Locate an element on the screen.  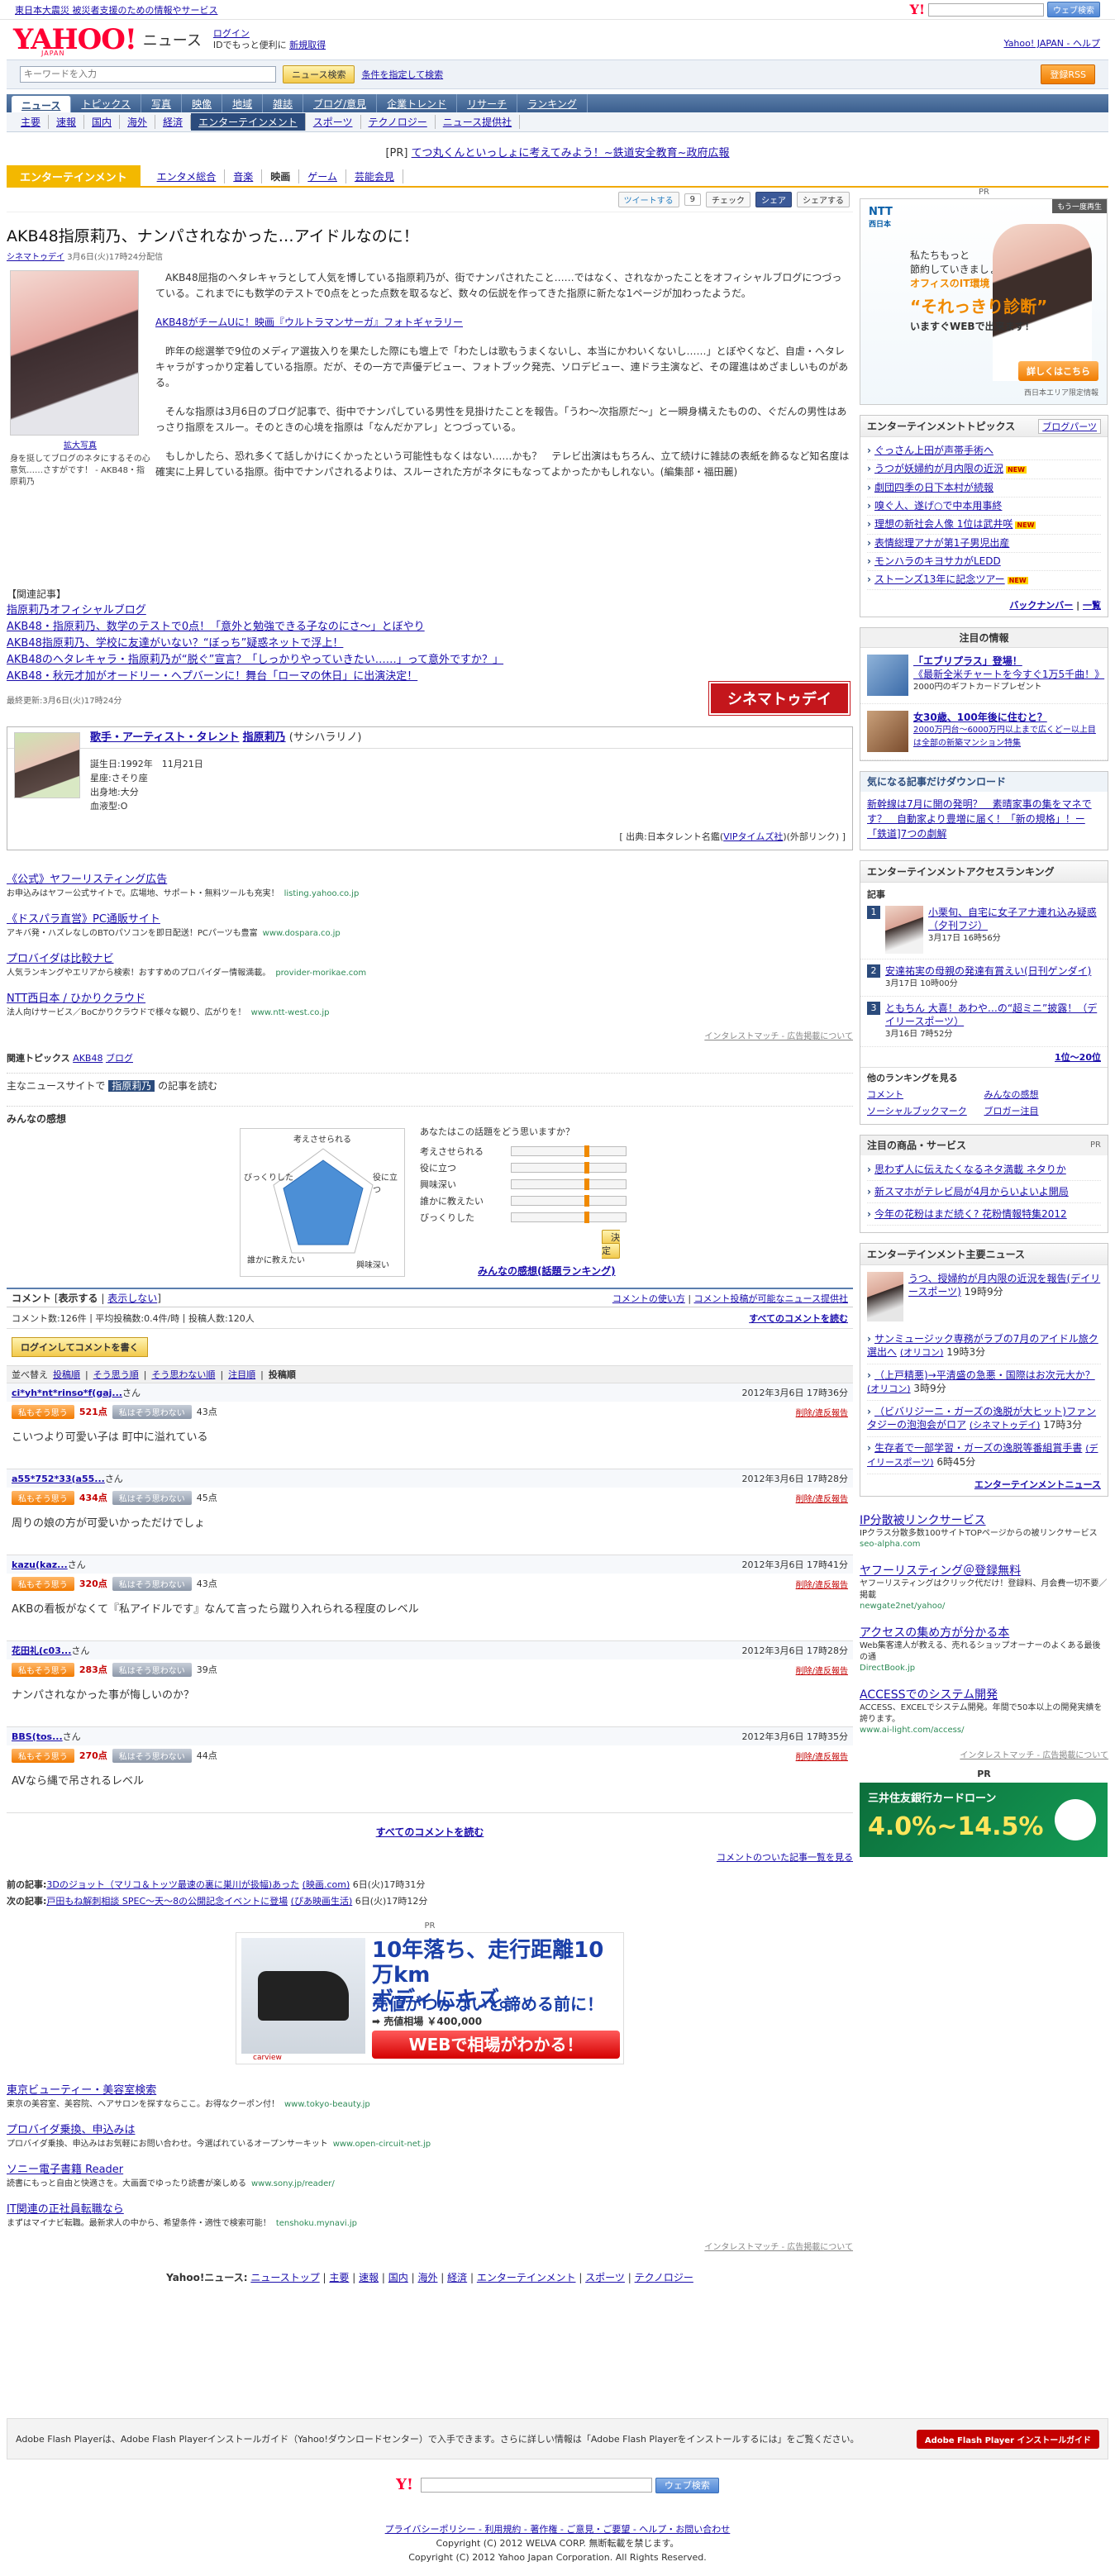
nav-magazine: 雑誌 is located at coordinates (283, 103).